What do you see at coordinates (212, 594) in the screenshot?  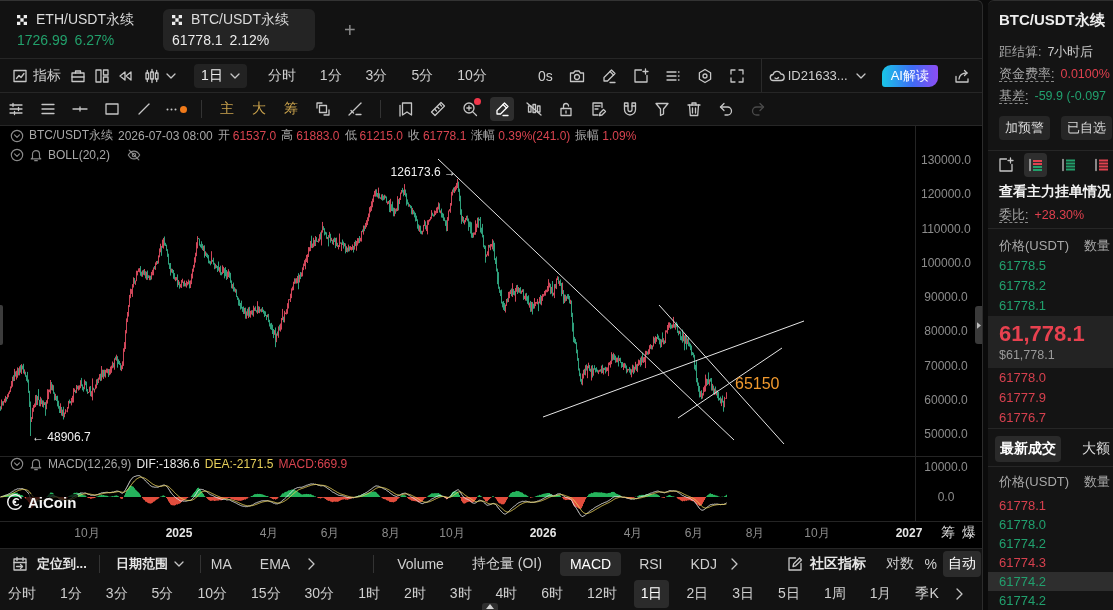 I see `period-tab: 10分` at bounding box center [212, 594].